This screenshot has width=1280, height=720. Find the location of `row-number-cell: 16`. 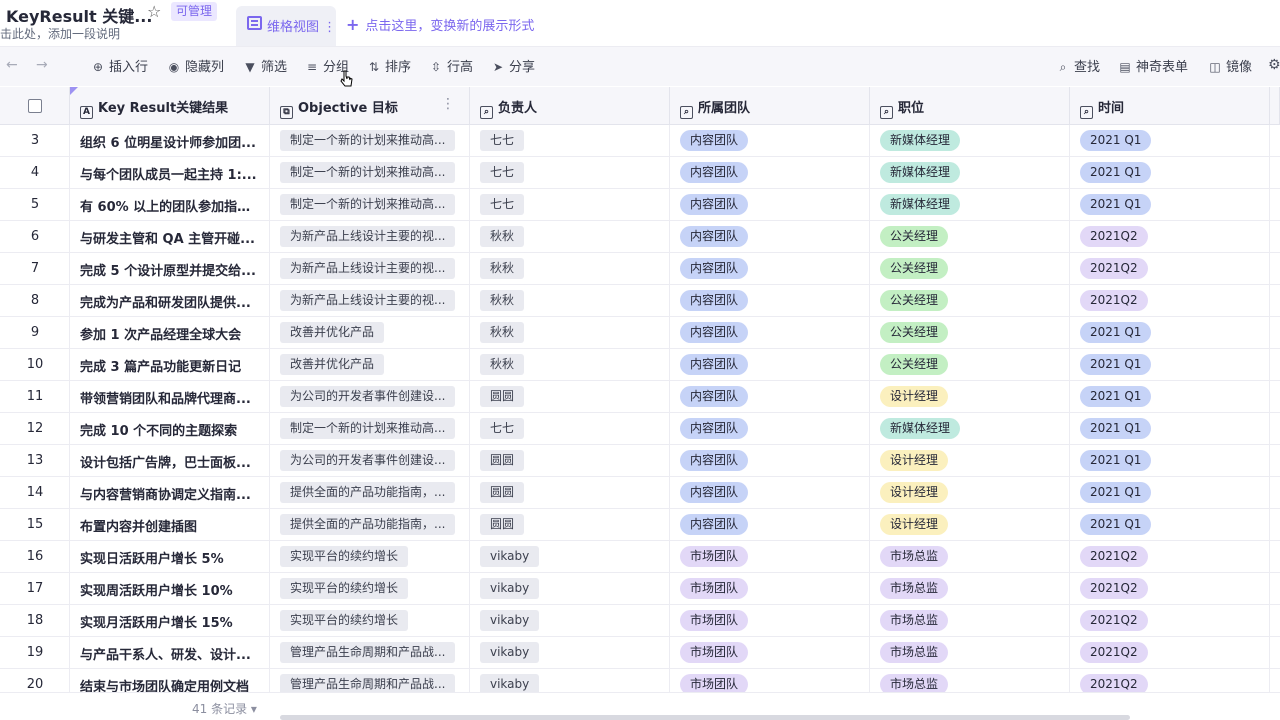

row-number-cell: 16 is located at coordinates (35, 556).